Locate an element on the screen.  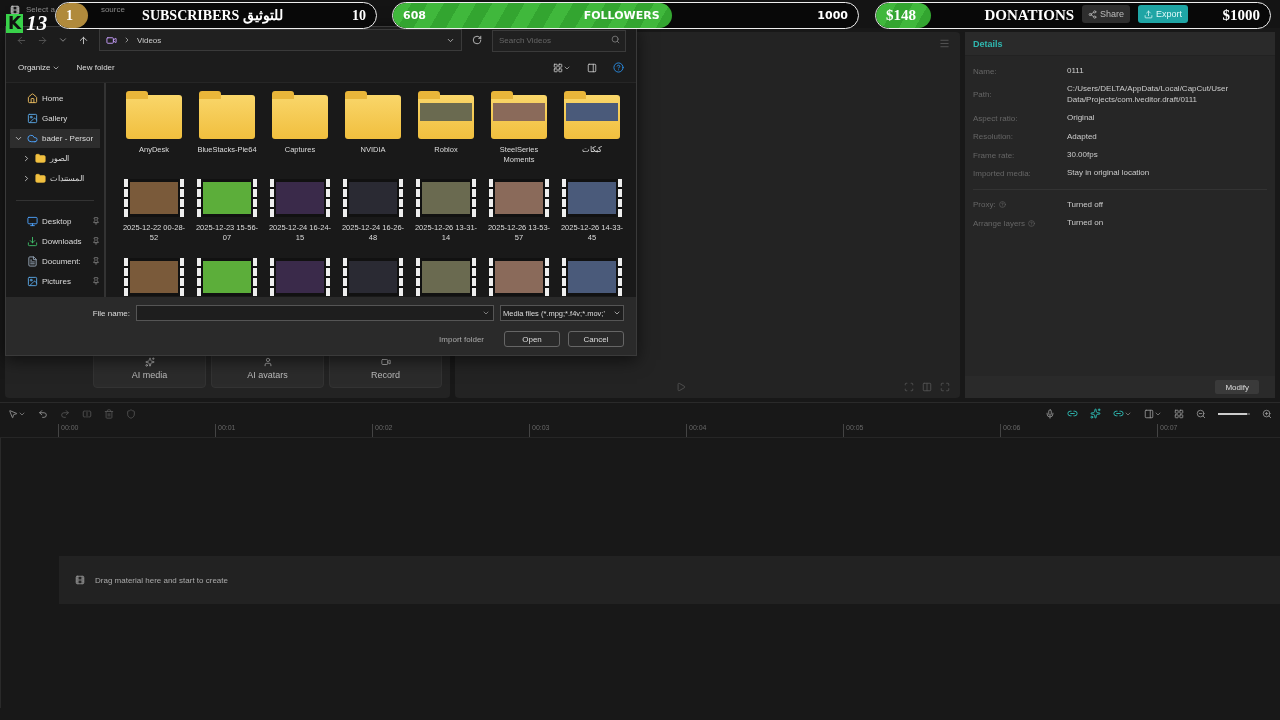
play-icon is located at coordinates (680, 387).